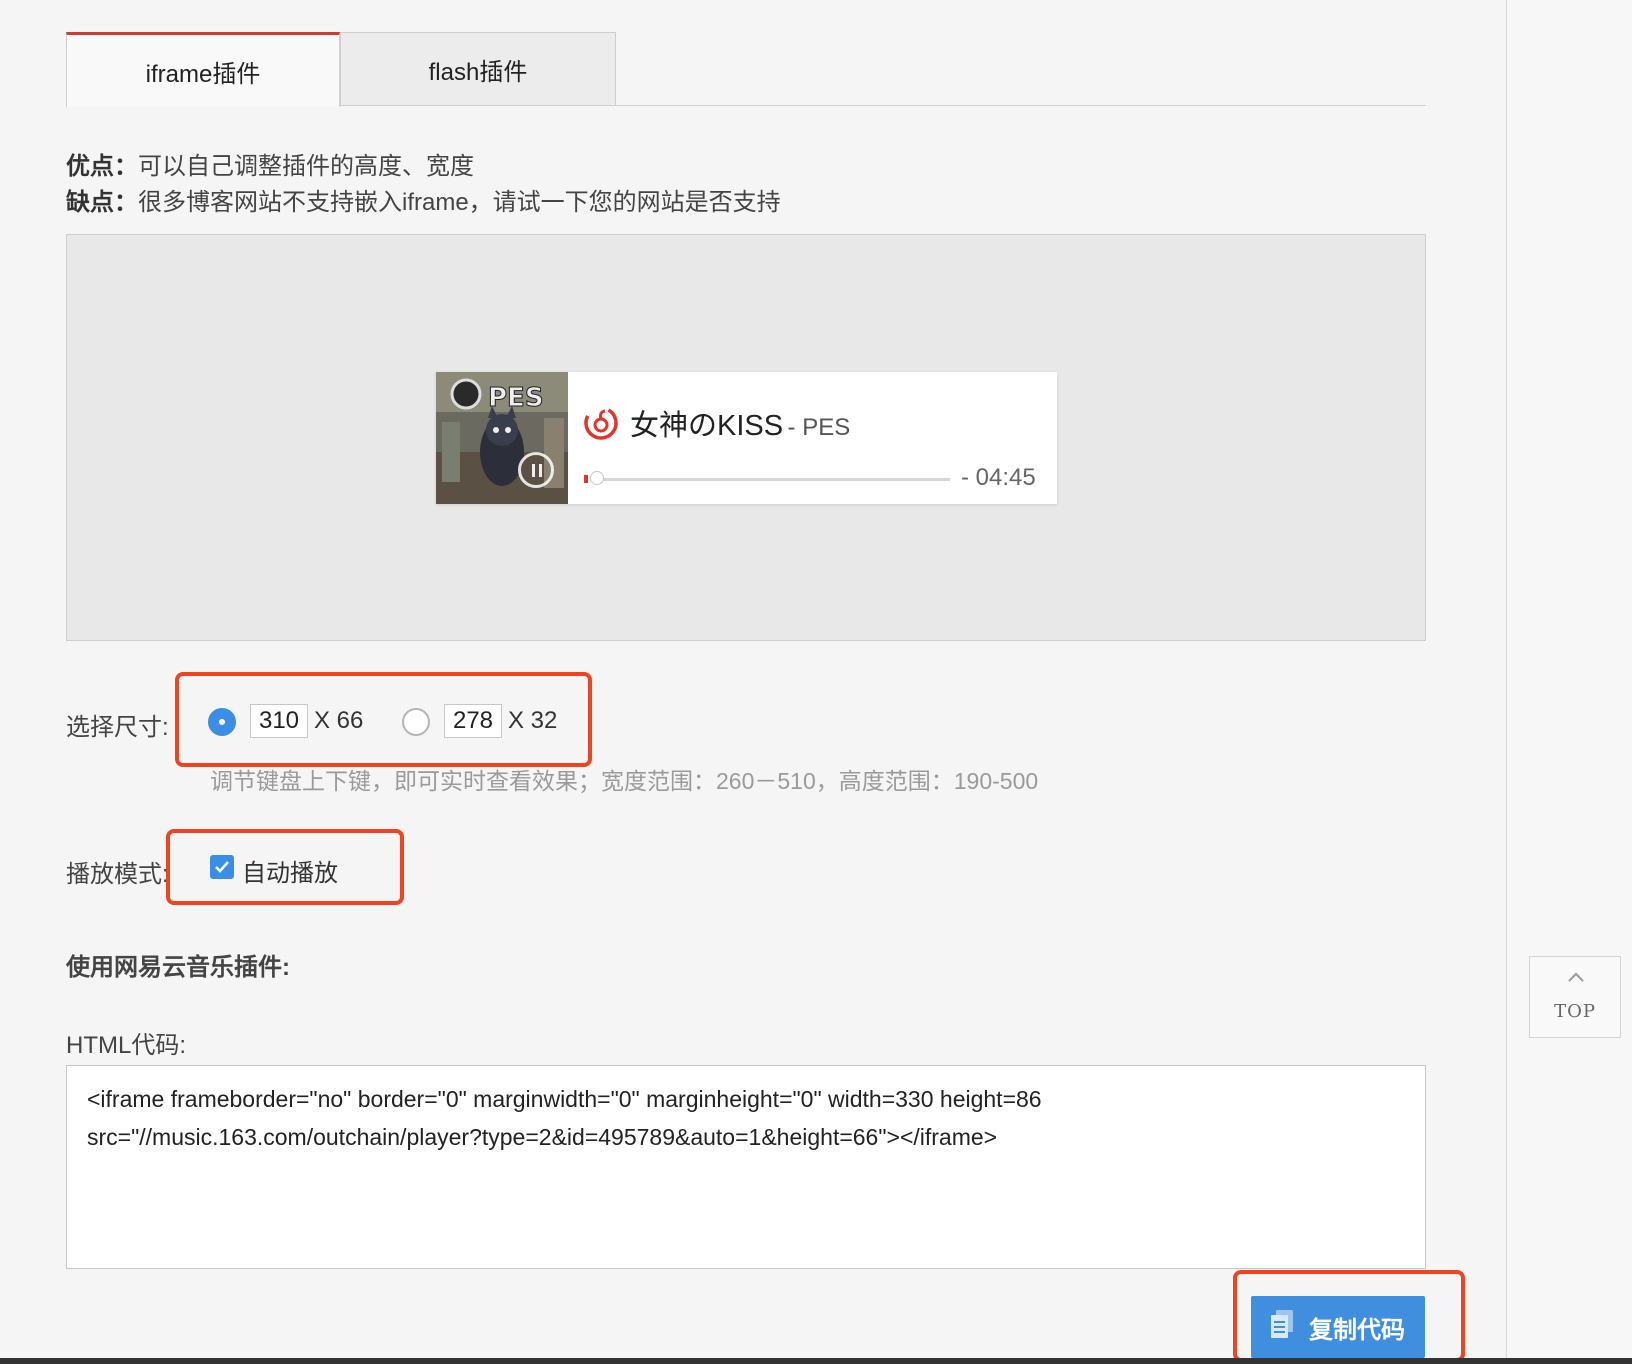 Image resolution: width=1632 pixels, height=1364 pixels. I want to click on tab-flash: flash插件, so click(478, 68).